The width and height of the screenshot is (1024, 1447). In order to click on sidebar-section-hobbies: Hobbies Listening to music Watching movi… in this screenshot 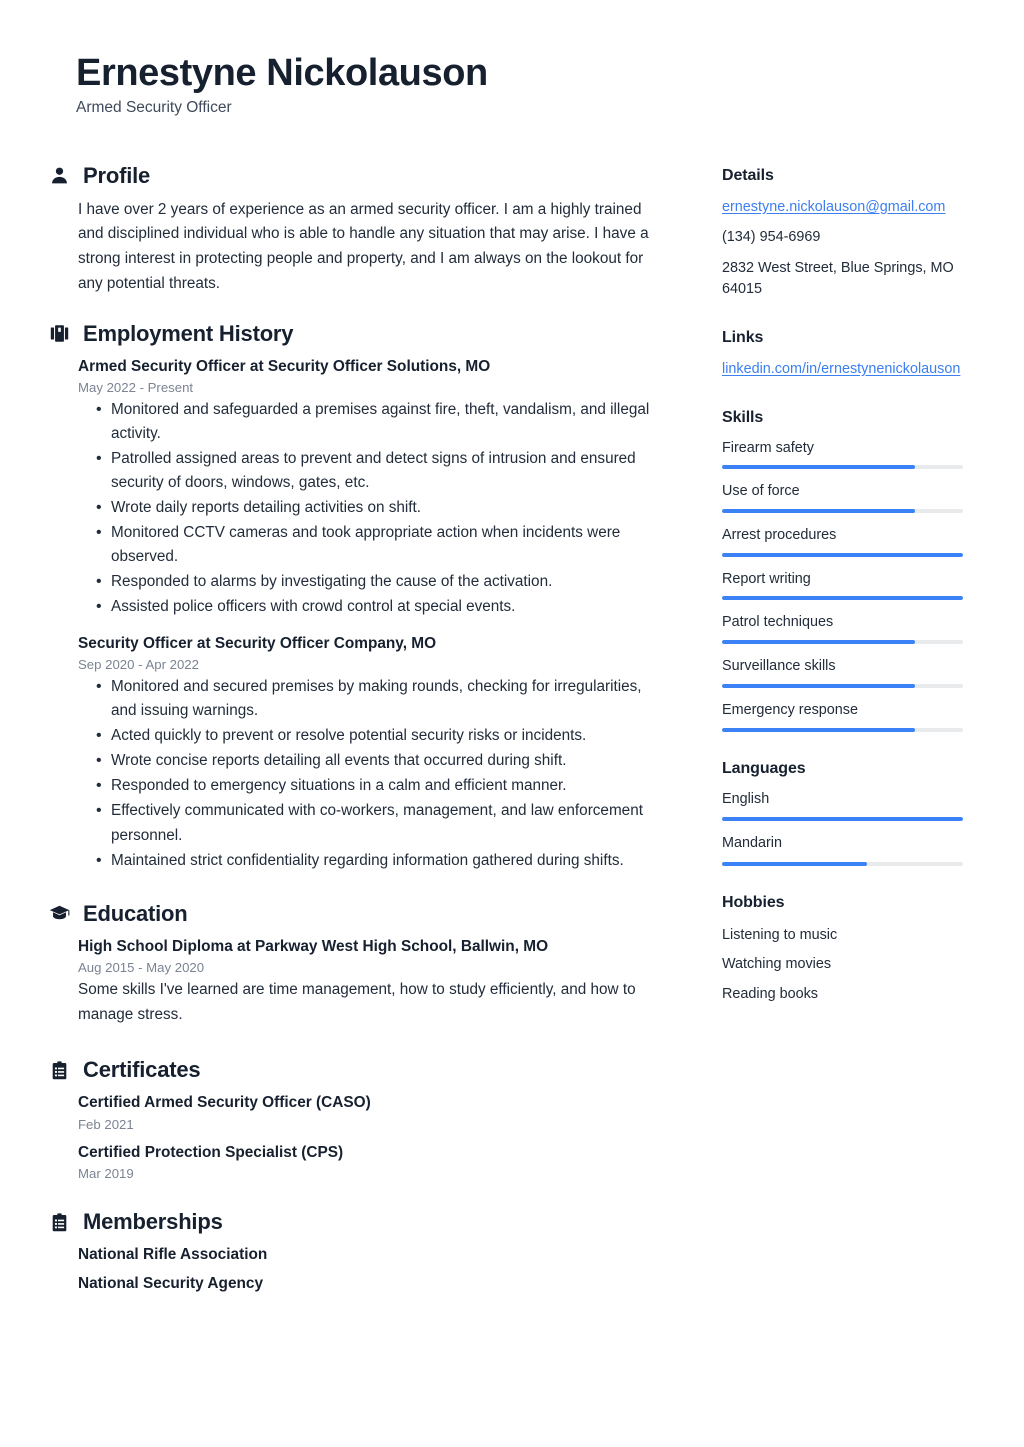, I will do `click(843, 949)`.